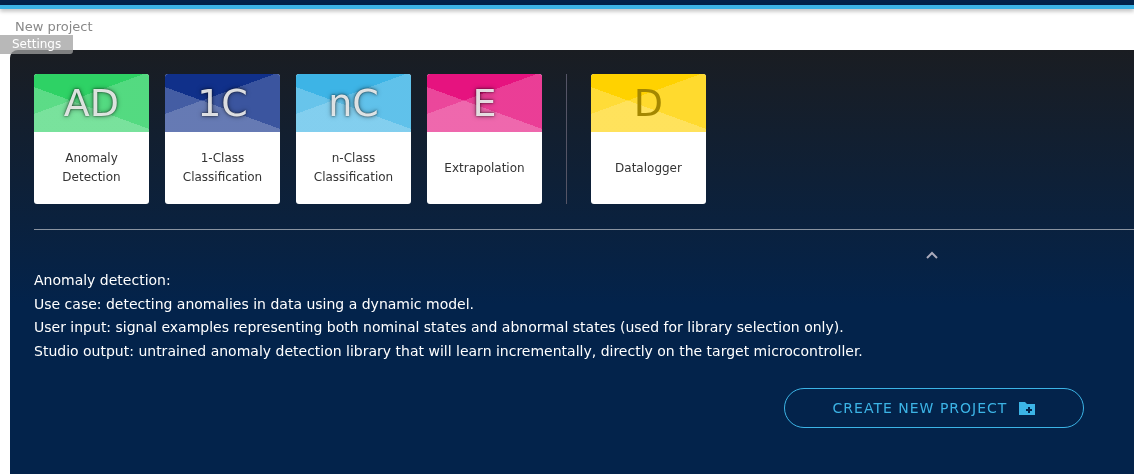 Image resolution: width=1134 pixels, height=474 pixels. What do you see at coordinates (439, 328) in the screenshot?
I see `description-text: User input: signal examples representing both nominal states and abnormal states (used for library selection only).` at bounding box center [439, 328].